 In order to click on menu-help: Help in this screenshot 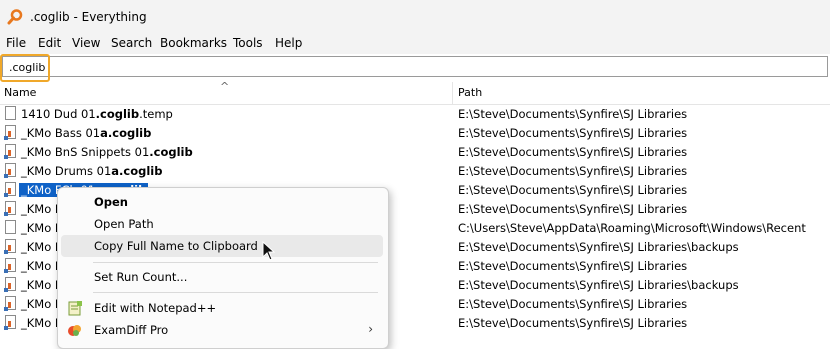, I will do `click(288, 43)`.